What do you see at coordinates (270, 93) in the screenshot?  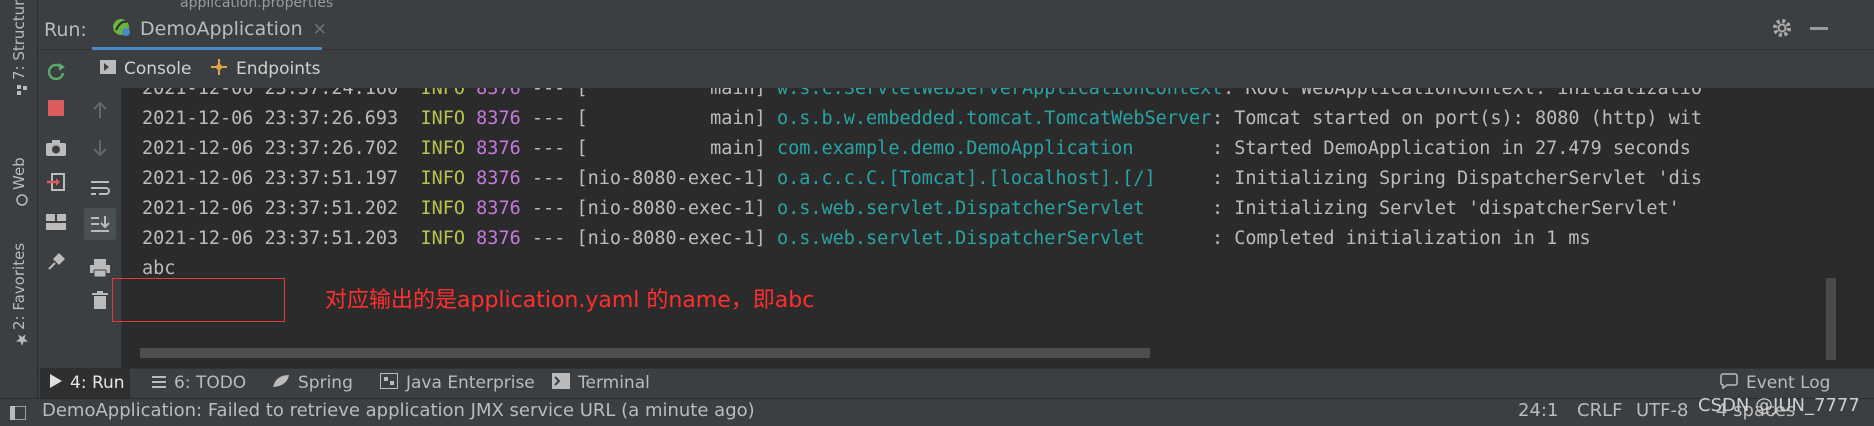 I see `log-timestamp: 2021-12-06 23:37:24.160` at bounding box center [270, 93].